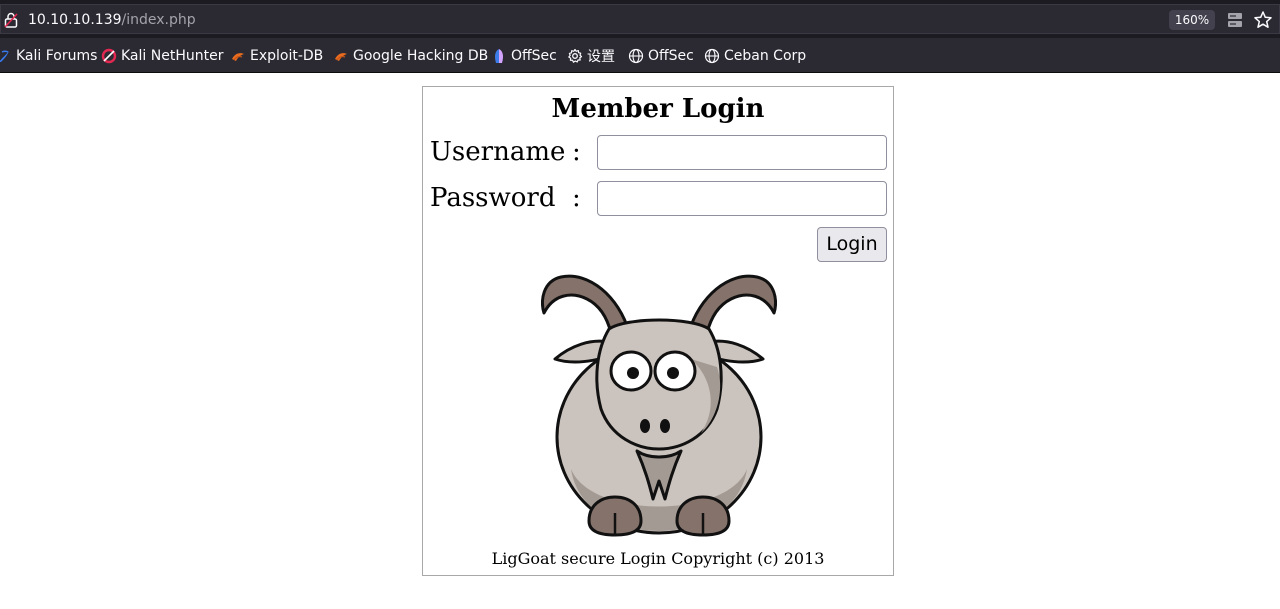 This screenshot has height=609, width=1280. I want to click on bookmark-offsec-2: OffSec, so click(661, 55).